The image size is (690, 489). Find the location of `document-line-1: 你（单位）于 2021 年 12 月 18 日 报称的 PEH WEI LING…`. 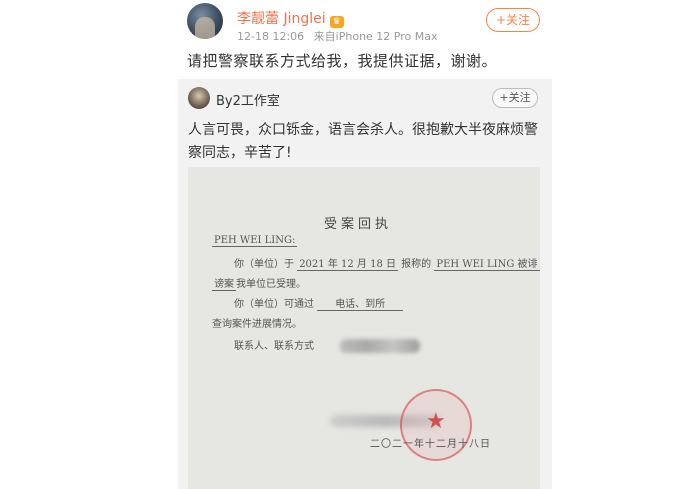

document-line-1: 你（单位）于 2021 年 12 月 18 日 报称的 PEH WEI LING… is located at coordinates (387, 263).